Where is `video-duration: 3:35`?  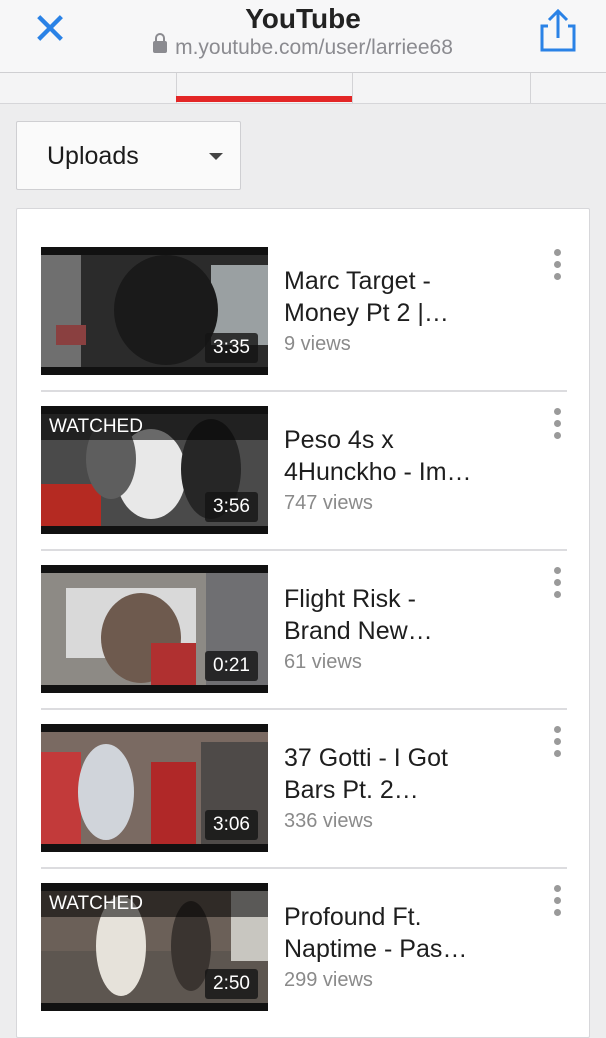 video-duration: 3:35 is located at coordinates (231, 348).